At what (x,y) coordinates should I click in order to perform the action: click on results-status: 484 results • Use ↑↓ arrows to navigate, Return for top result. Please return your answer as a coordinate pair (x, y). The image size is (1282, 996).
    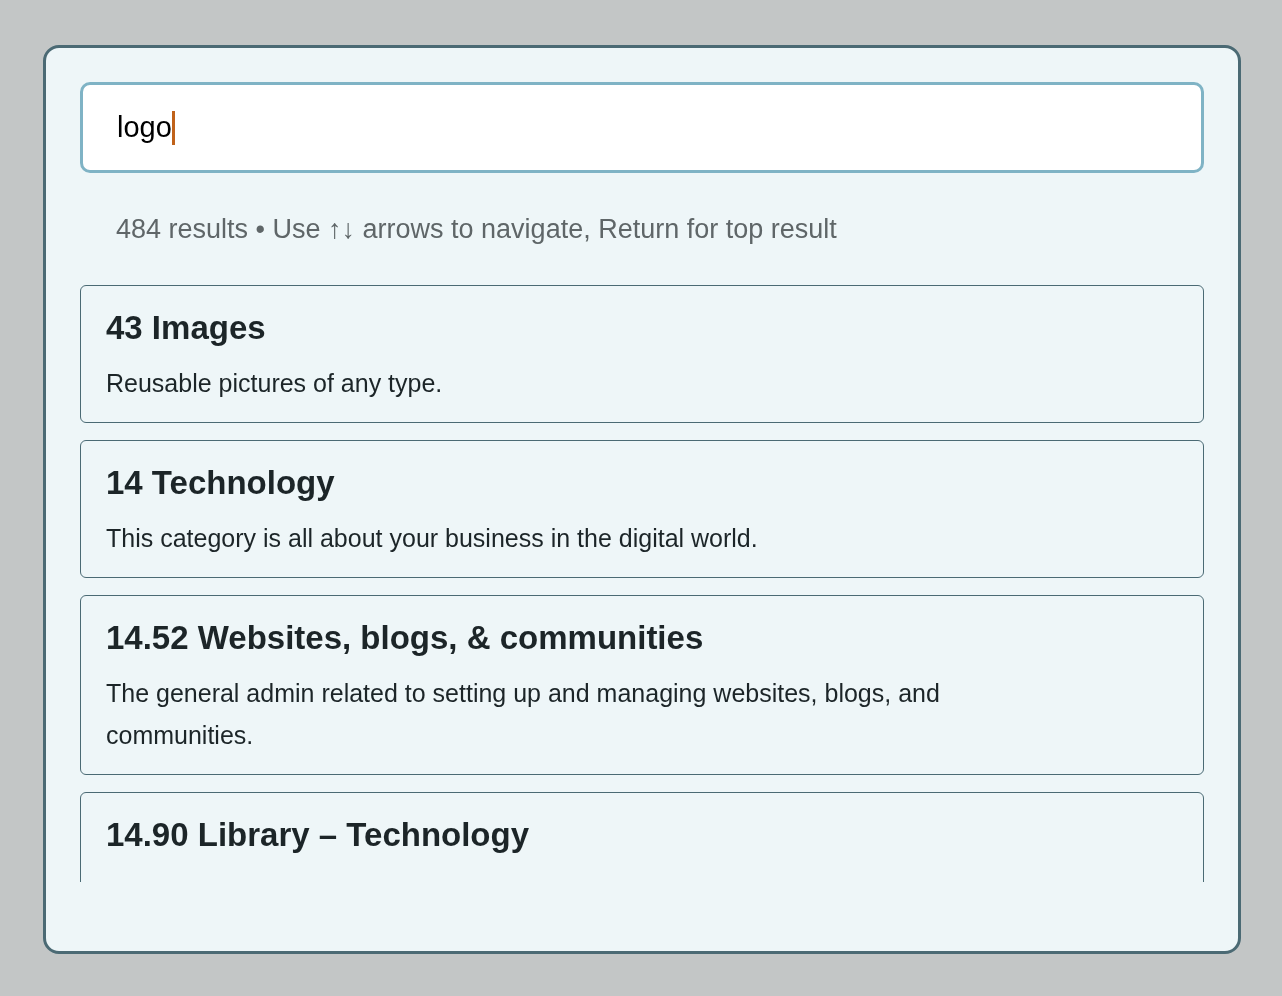
    Looking at the image, I should click on (476, 229).